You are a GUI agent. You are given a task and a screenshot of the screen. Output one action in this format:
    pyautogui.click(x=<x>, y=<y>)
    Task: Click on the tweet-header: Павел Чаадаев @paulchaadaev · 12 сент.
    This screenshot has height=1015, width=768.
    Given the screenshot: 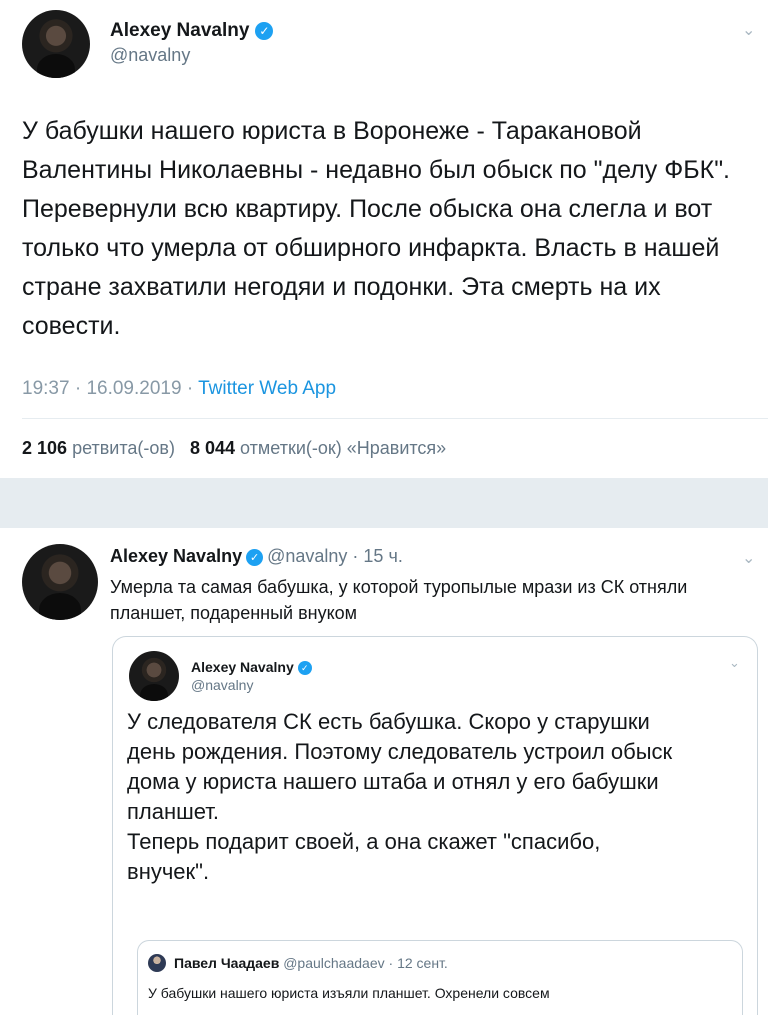 What is the action you would take?
    pyautogui.click(x=311, y=963)
    